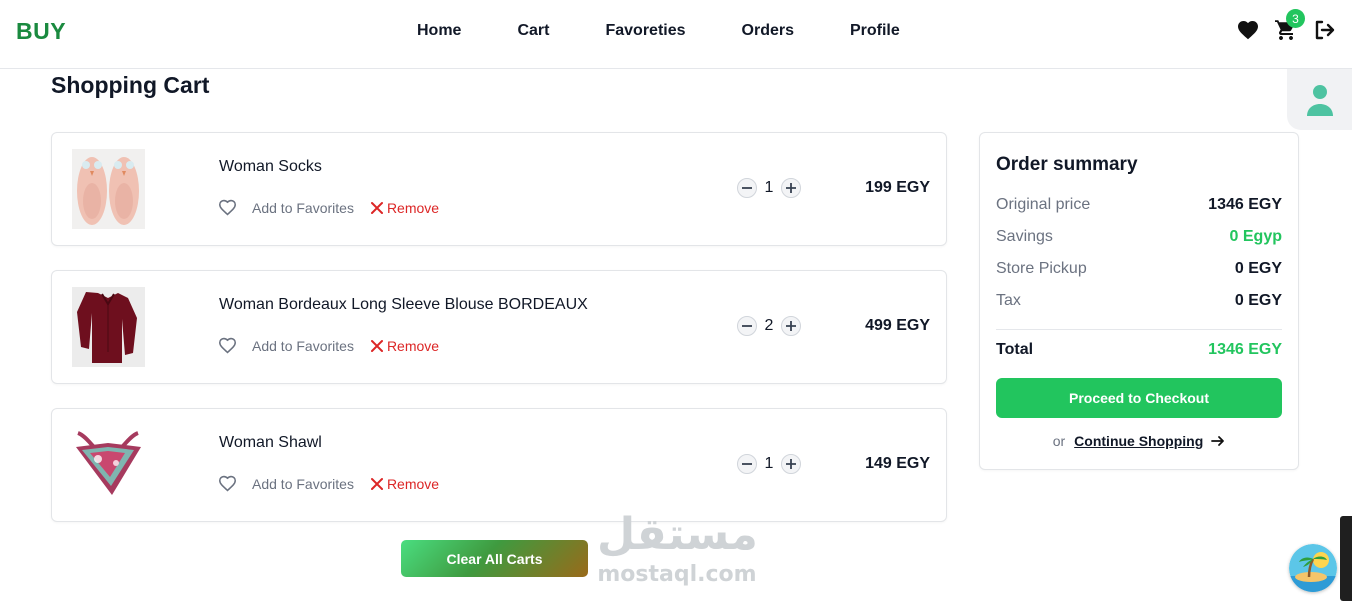 The image size is (1352, 601). What do you see at coordinates (130, 85) in the screenshot?
I see `page-title: Shopping Cart` at bounding box center [130, 85].